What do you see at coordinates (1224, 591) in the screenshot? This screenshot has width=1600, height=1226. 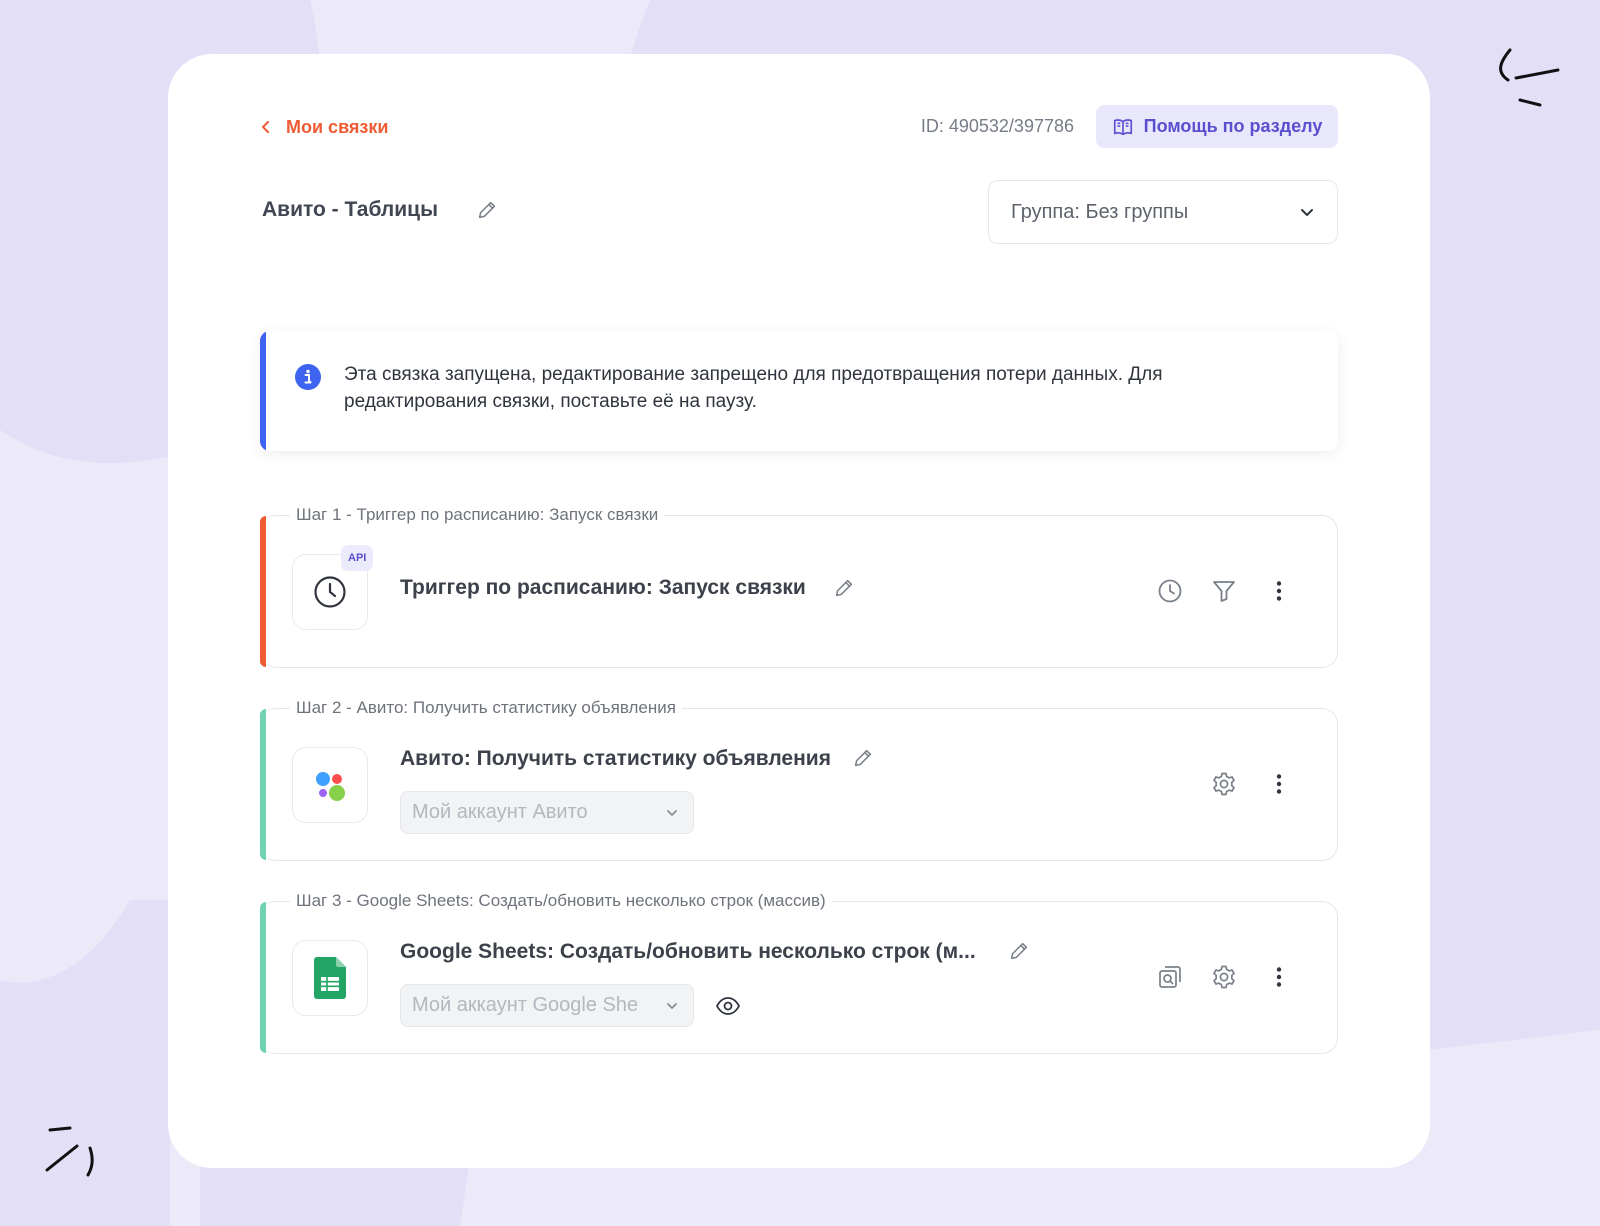 I see `filter-icon` at bounding box center [1224, 591].